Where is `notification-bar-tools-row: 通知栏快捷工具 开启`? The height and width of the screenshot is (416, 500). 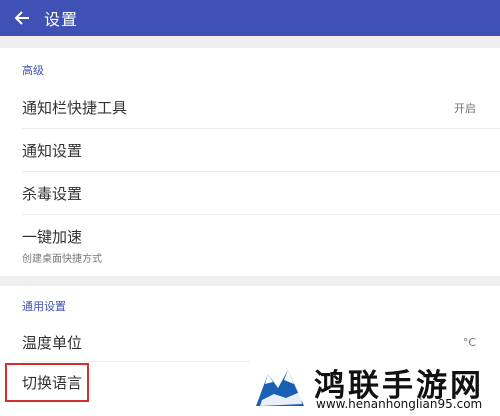
notification-bar-tools-row: 通知栏快捷工具 开启 is located at coordinates (250, 107).